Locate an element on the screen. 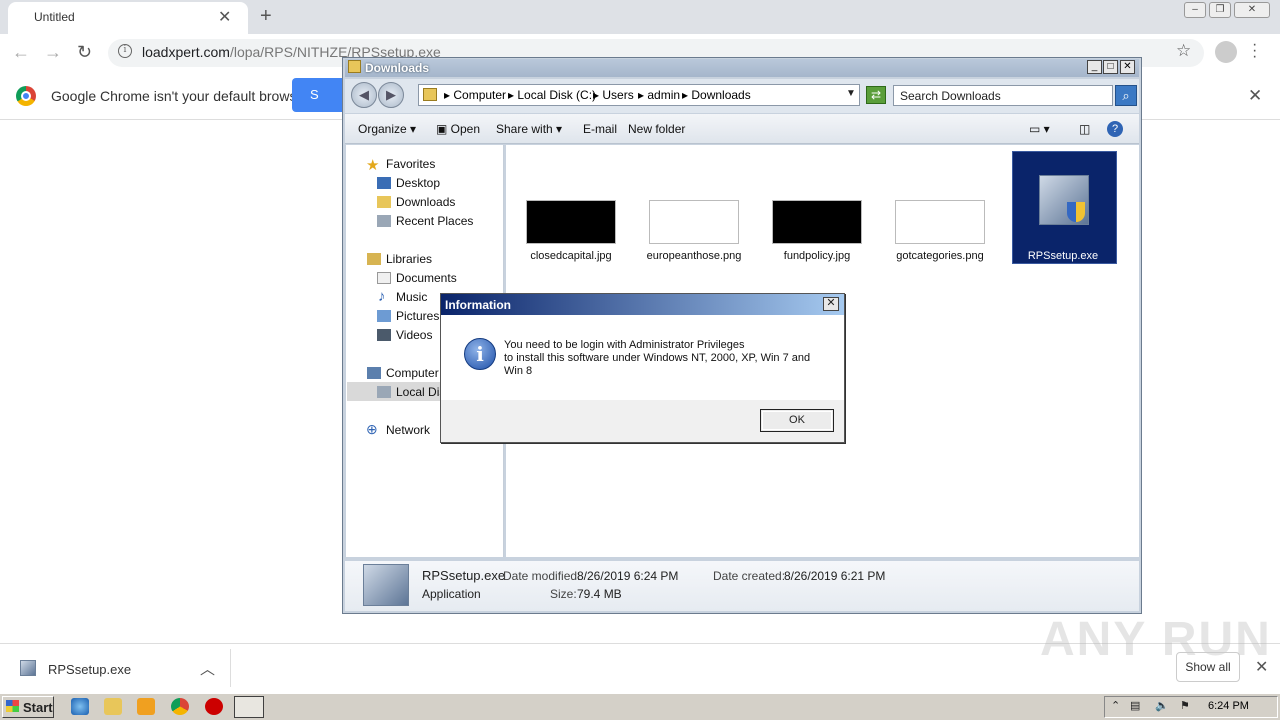  download-shelf-close-icon: ✕ is located at coordinates (1261, 667).